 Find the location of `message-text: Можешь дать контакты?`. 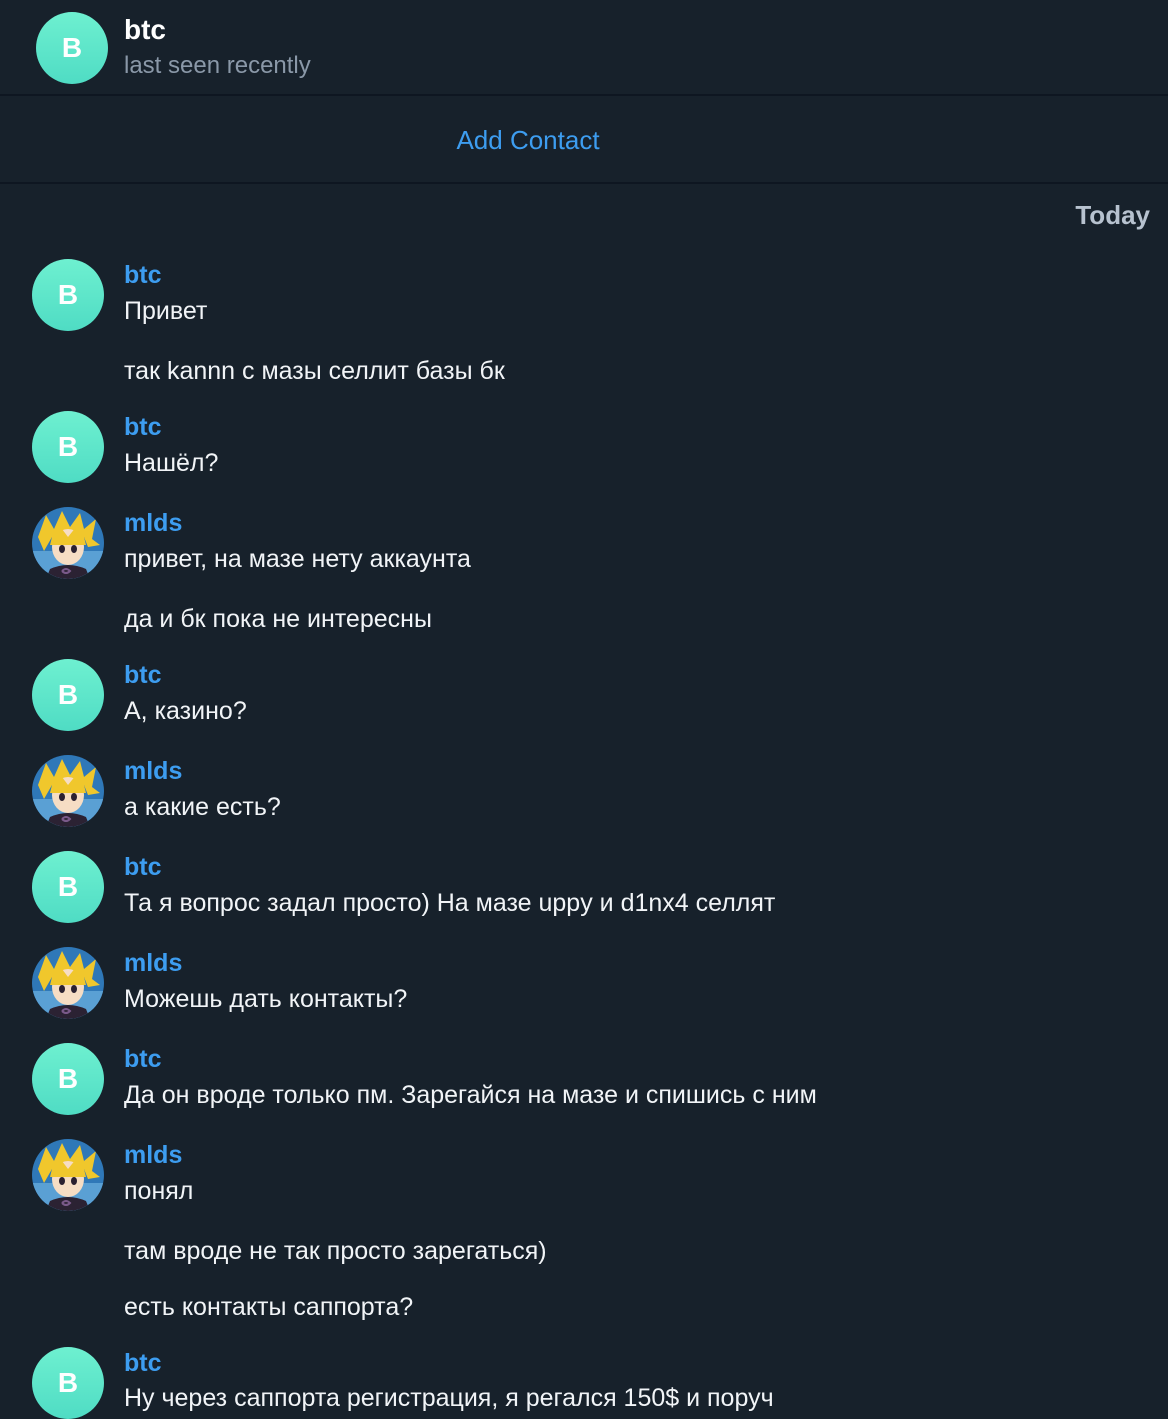

message-text: Можешь дать контакты? is located at coordinates (266, 999).